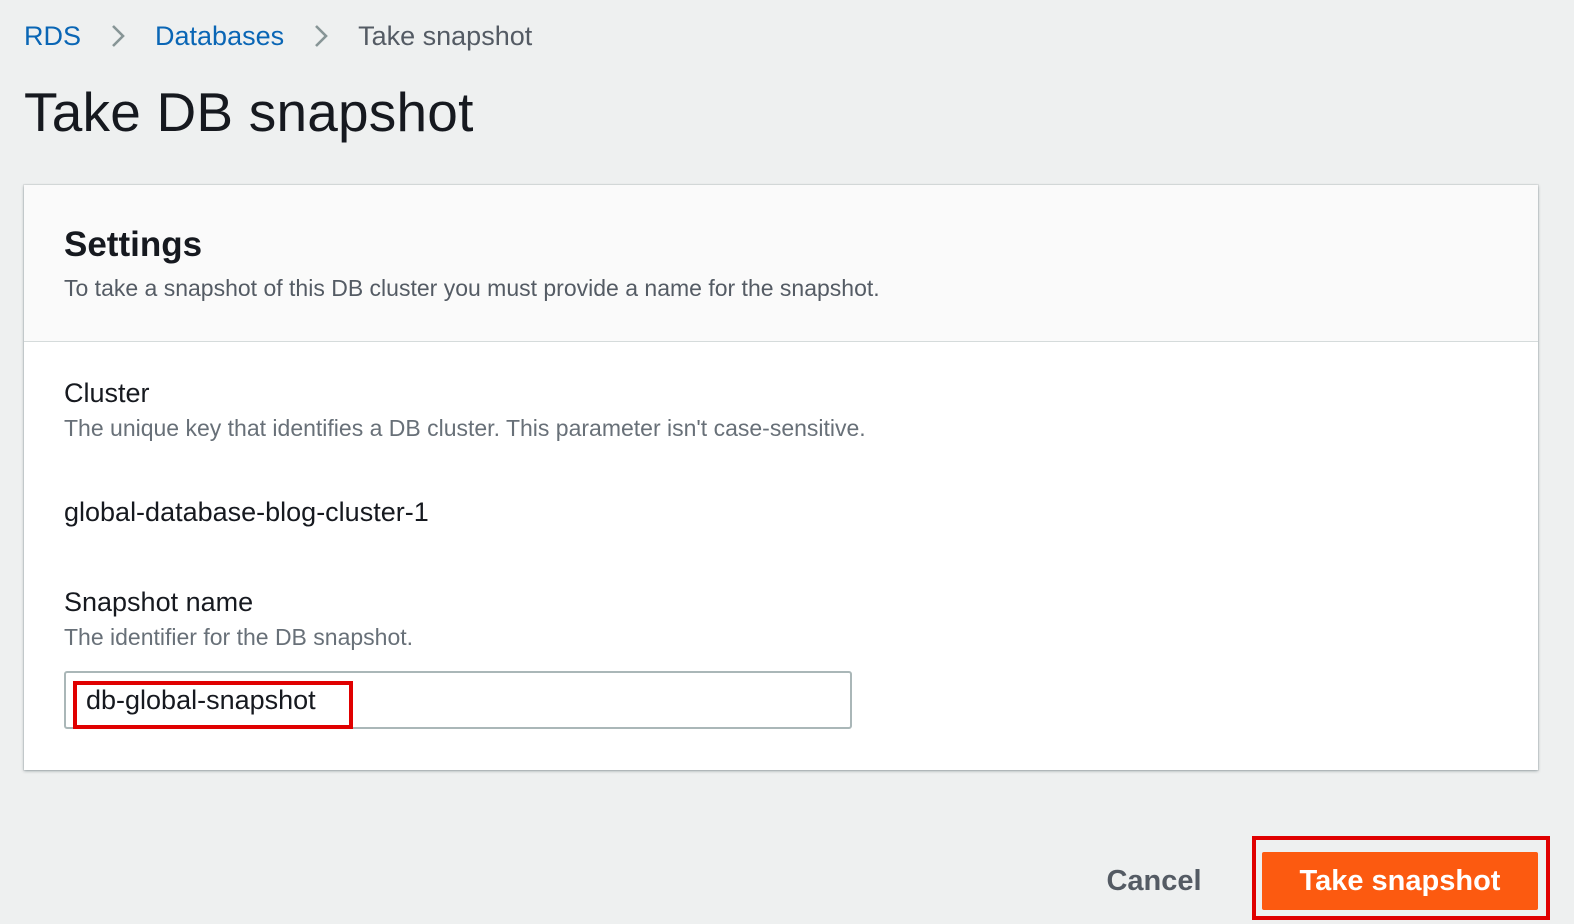 The height and width of the screenshot is (924, 1574). Describe the element at coordinates (249, 112) in the screenshot. I see `page-title: Take DB snapshot` at that location.